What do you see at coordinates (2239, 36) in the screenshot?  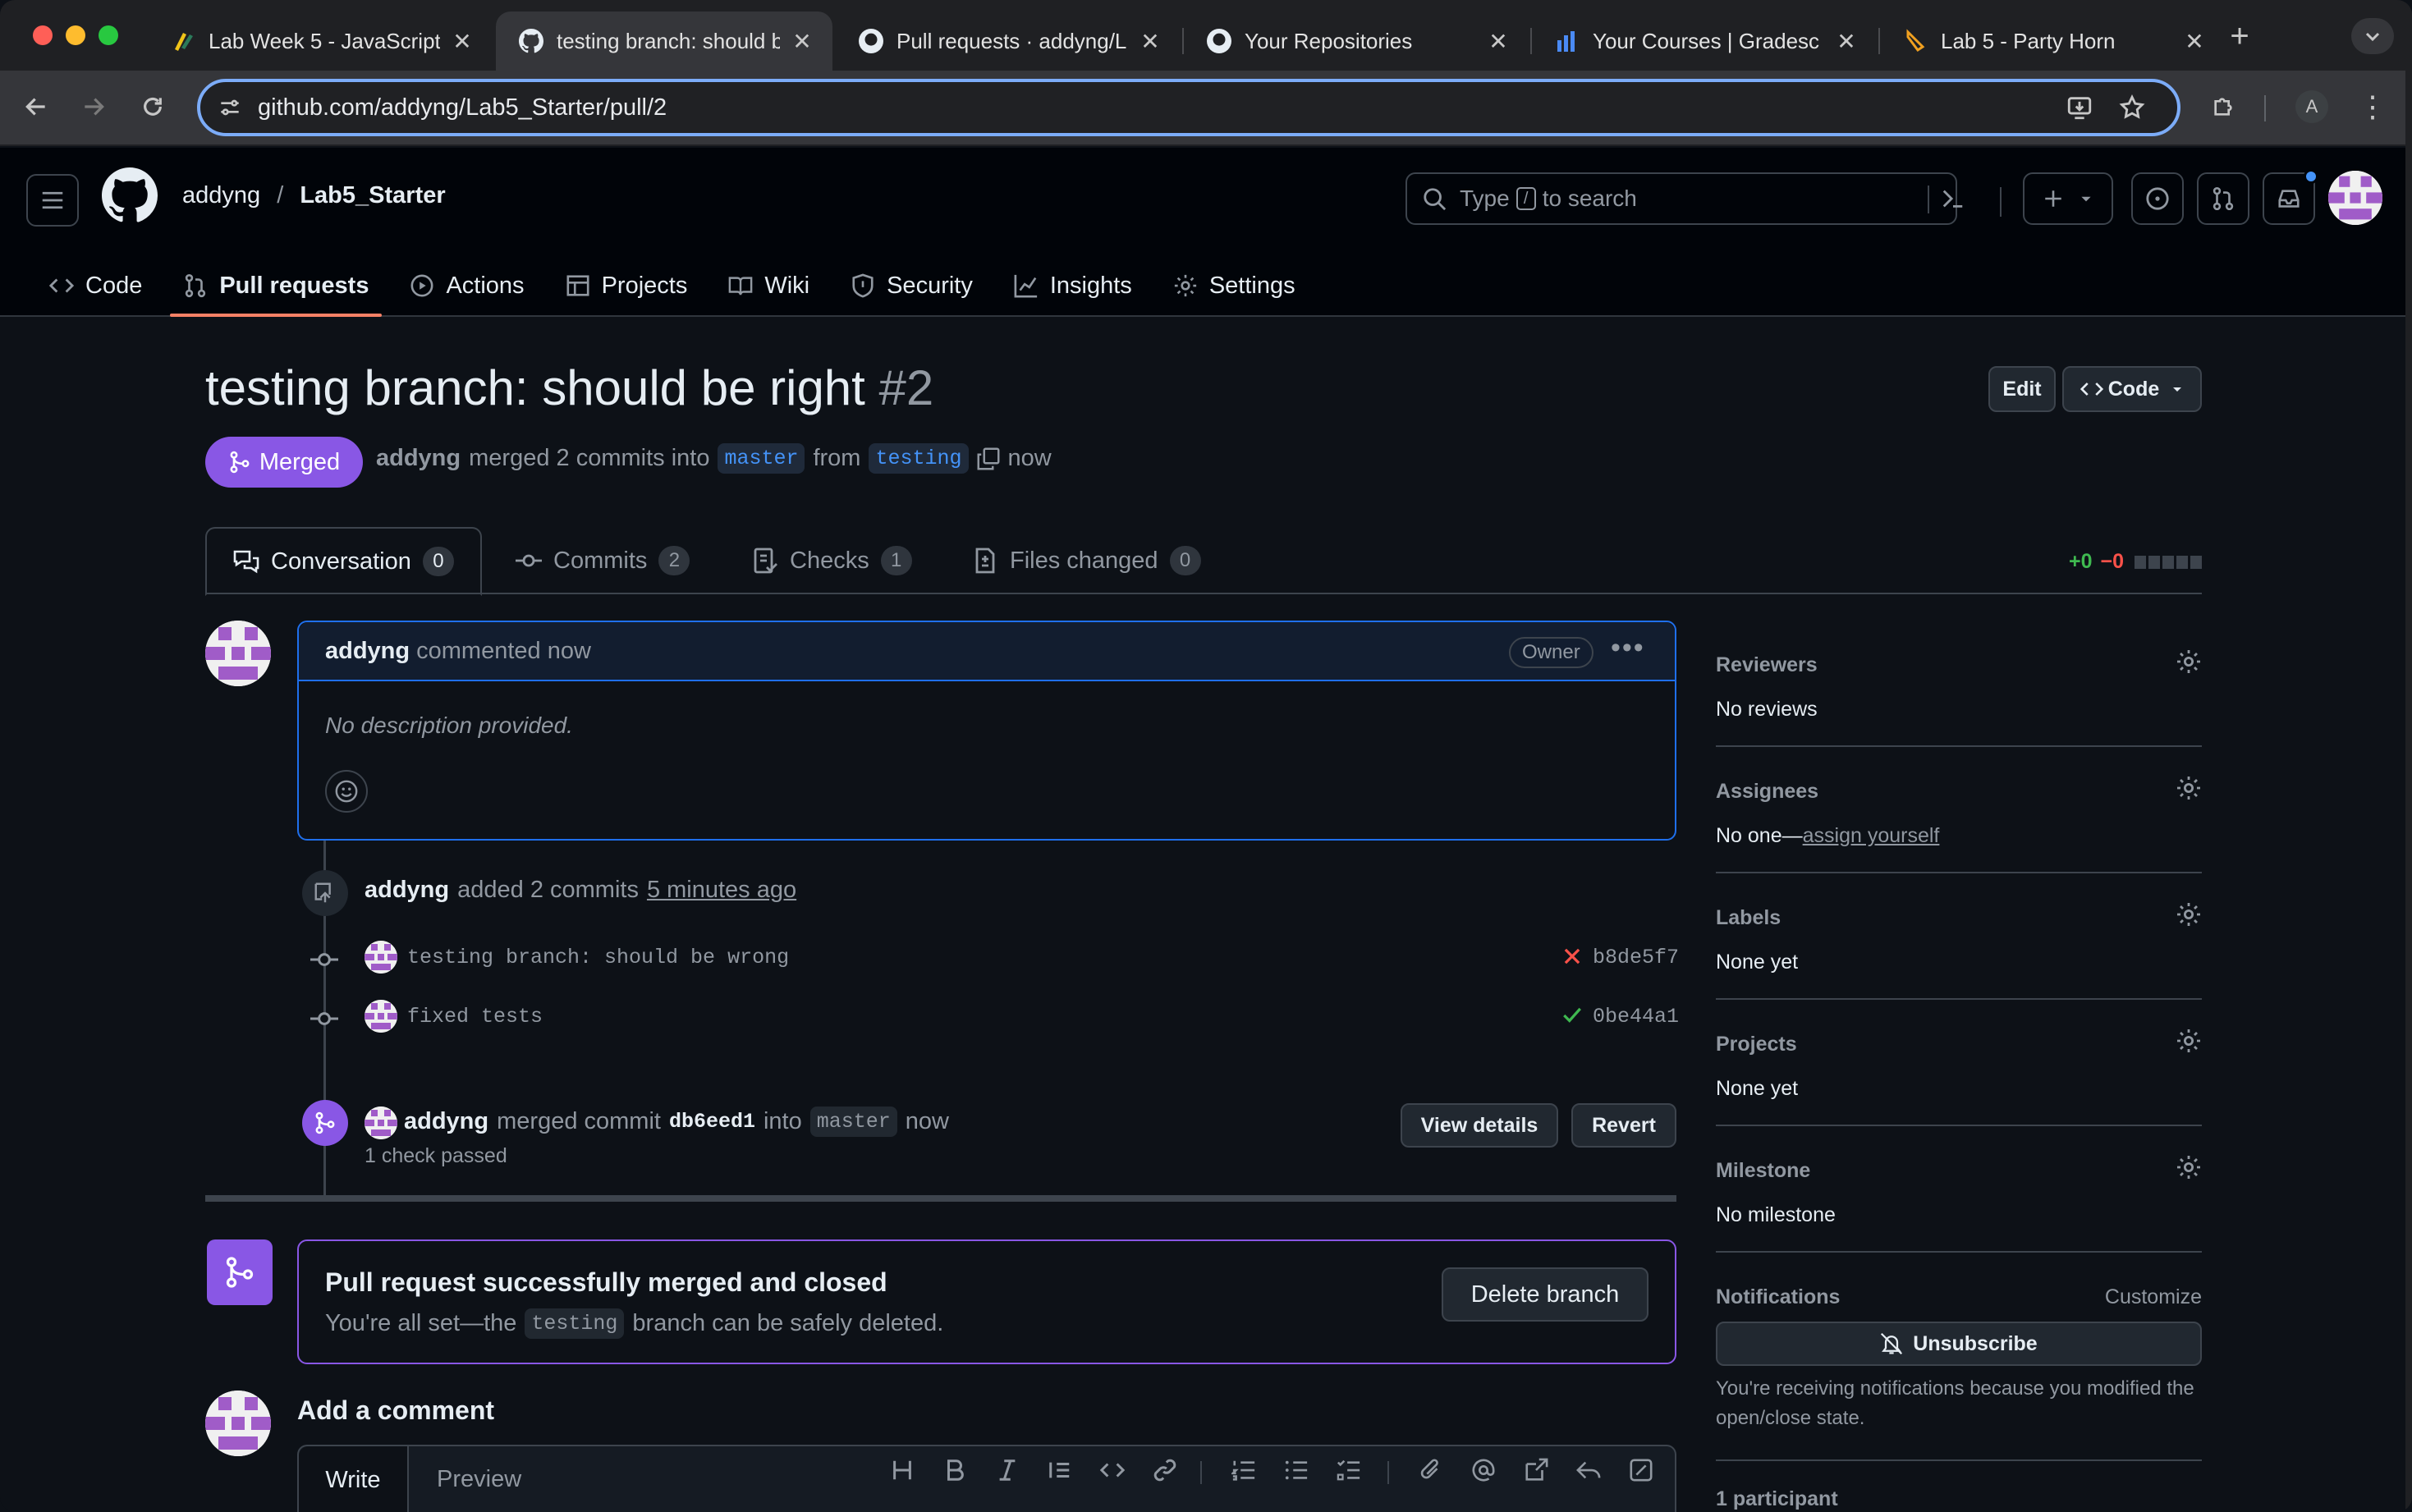 I see `new-tab-button: +` at bounding box center [2239, 36].